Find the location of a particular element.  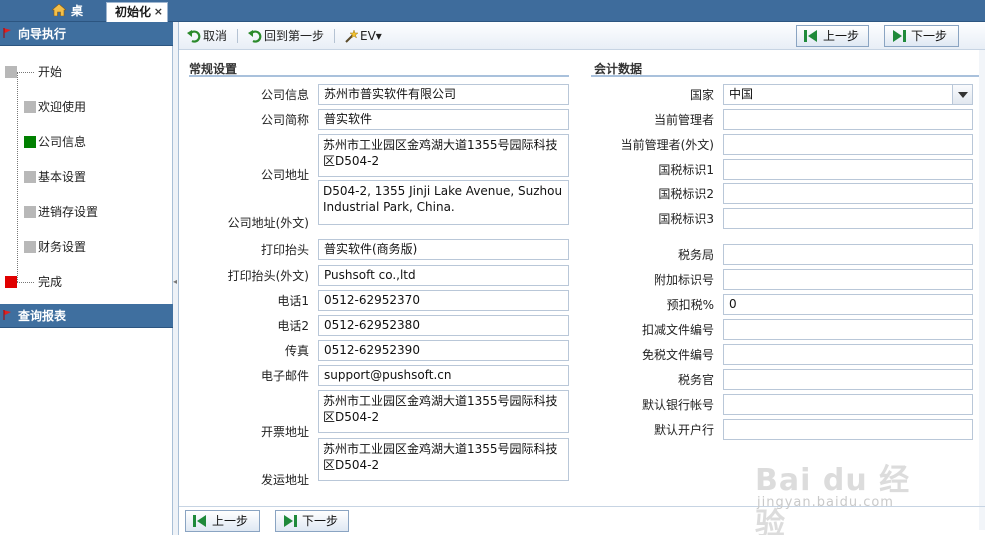

field-label: 当前管理者(外文) is located at coordinates (667, 145).